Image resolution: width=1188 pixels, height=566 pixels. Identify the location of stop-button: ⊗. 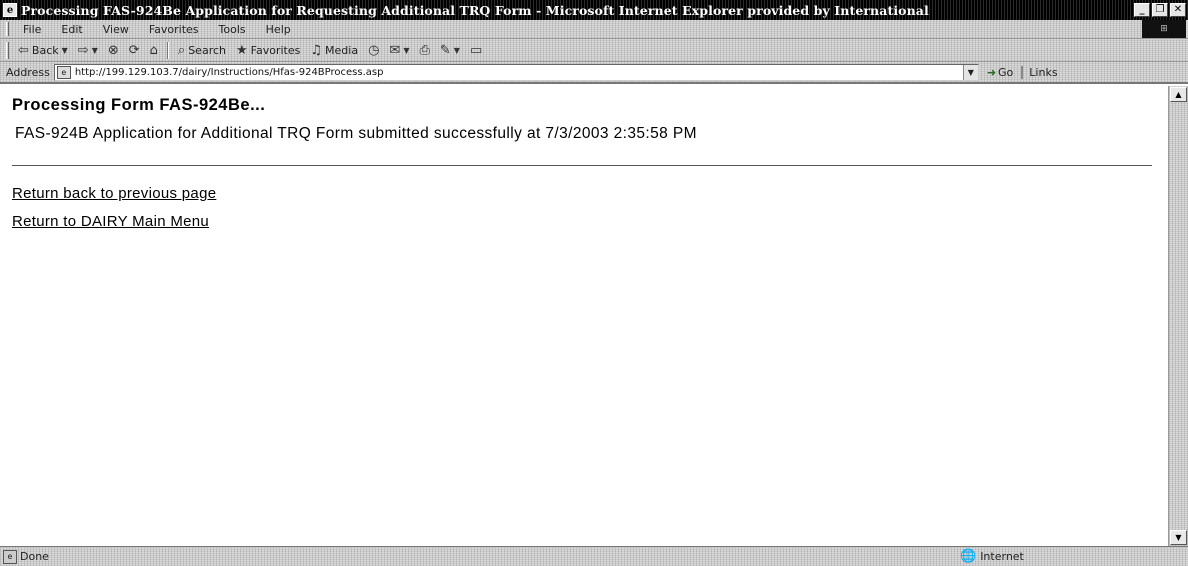
(113, 50).